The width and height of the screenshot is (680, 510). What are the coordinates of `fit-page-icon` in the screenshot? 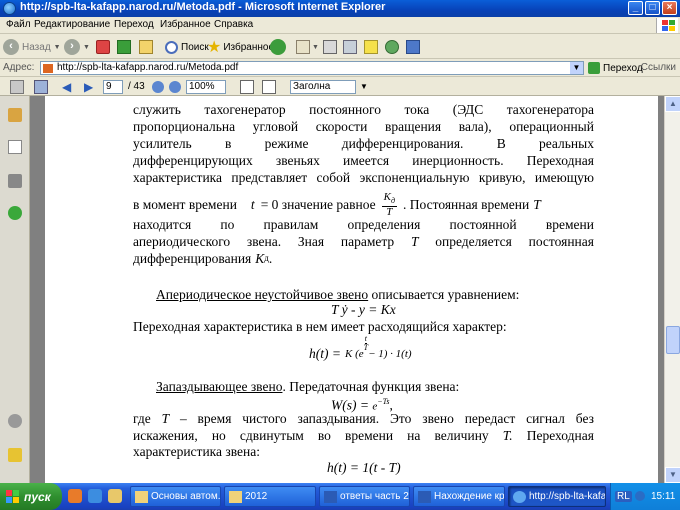 It's located at (247, 87).